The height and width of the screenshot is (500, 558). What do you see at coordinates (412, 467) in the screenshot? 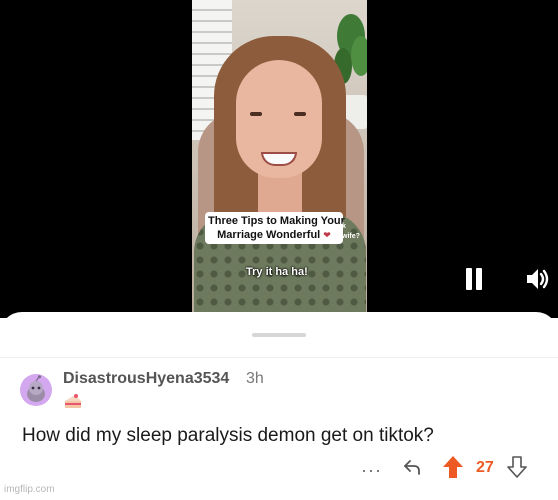
I see `reply-icon` at bounding box center [412, 467].